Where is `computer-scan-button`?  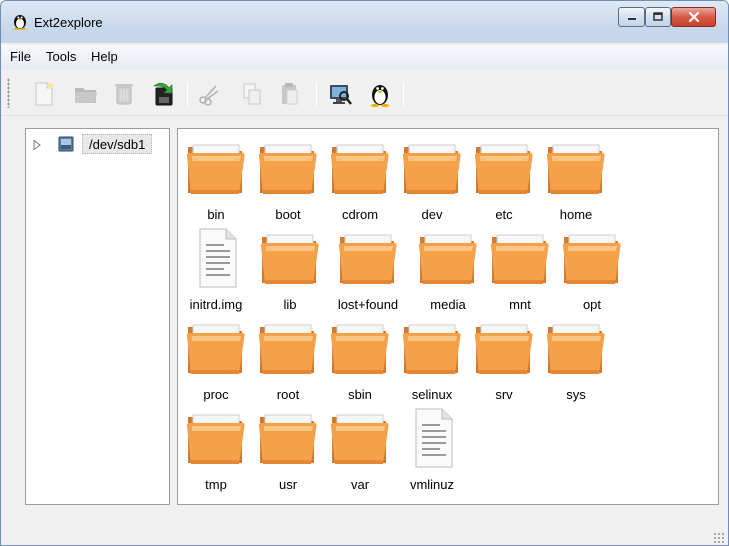 computer-scan-button is located at coordinates (340, 94).